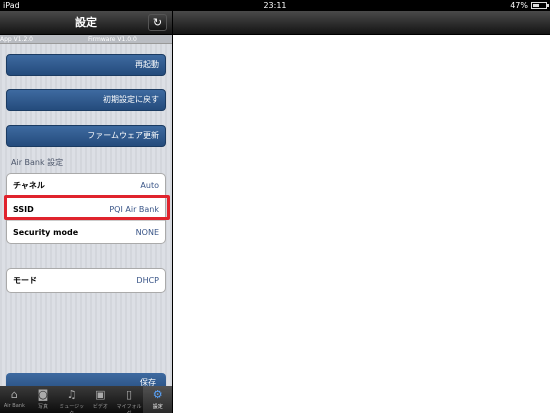  Describe the element at coordinates (129, 408) in the screenshot. I see `tab-label: マイフォルダ` at that location.